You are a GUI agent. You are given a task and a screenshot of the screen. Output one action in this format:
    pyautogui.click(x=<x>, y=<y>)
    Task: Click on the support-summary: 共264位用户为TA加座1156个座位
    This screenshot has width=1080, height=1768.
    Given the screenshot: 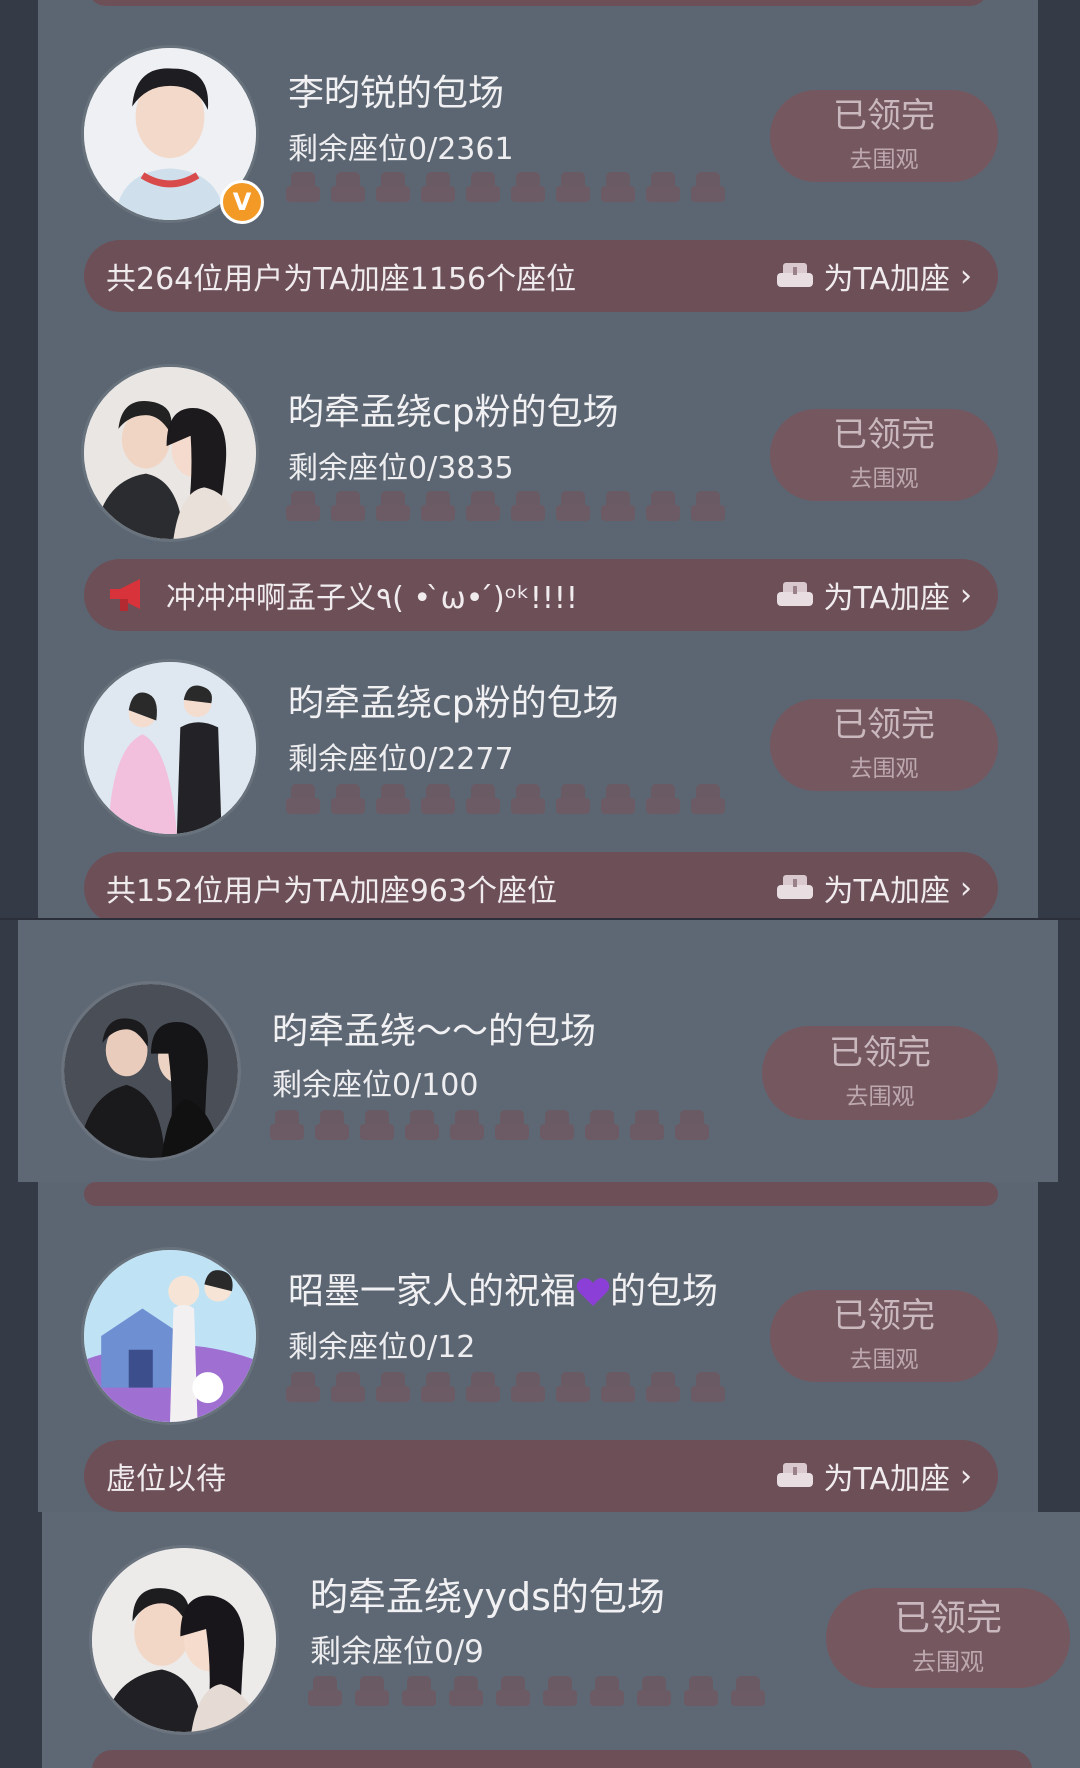 What is the action you would take?
    pyautogui.click(x=341, y=279)
    